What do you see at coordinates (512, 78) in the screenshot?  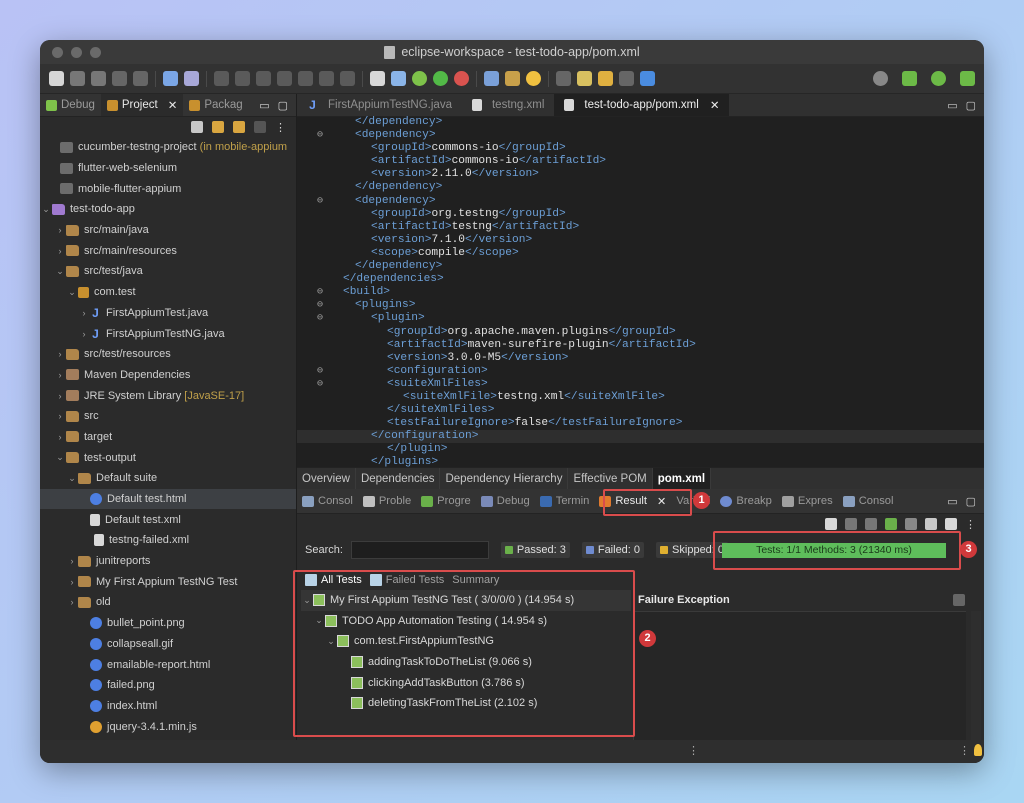 I see `open-type-icon` at bounding box center [512, 78].